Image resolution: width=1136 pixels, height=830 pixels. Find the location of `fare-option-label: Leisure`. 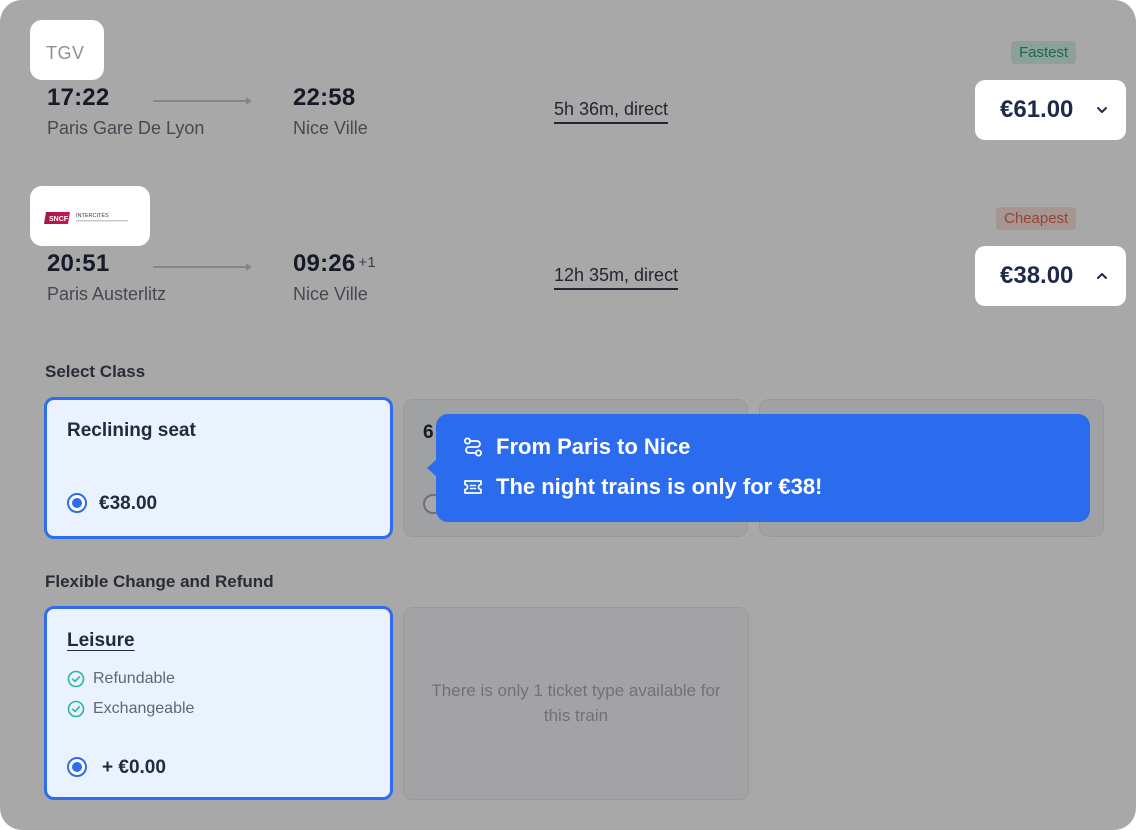

fare-option-label: Leisure is located at coordinates (101, 641).